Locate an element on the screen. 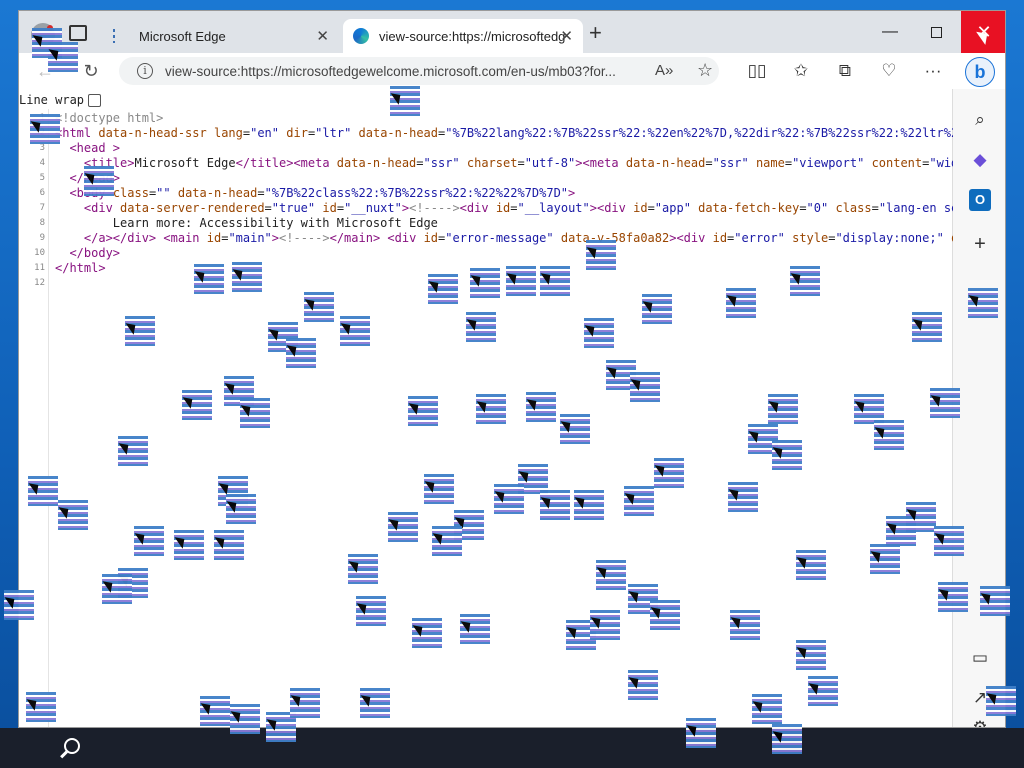 The width and height of the screenshot is (1024, 768). copilot-icon: ◆ is located at coordinates (980, 160).